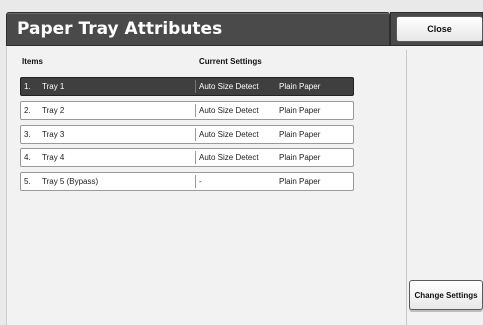 The image size is (483, 325). What do you see at coordinates (70, 181) in the screenshot?
I see `tray-name: Tray 5 (Bypass)` at bounding box center [70, 181].